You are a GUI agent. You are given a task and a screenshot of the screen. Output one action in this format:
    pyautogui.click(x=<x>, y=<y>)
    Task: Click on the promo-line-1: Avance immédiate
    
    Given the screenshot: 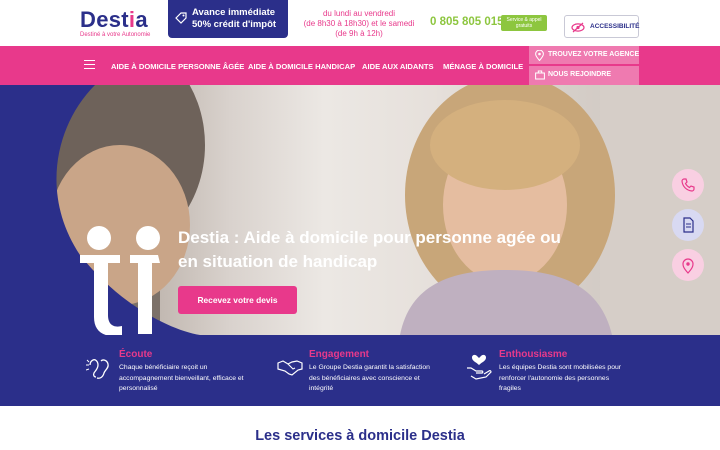 What is the action you would take?
    pyautogui.click(x=234, y=12)
    